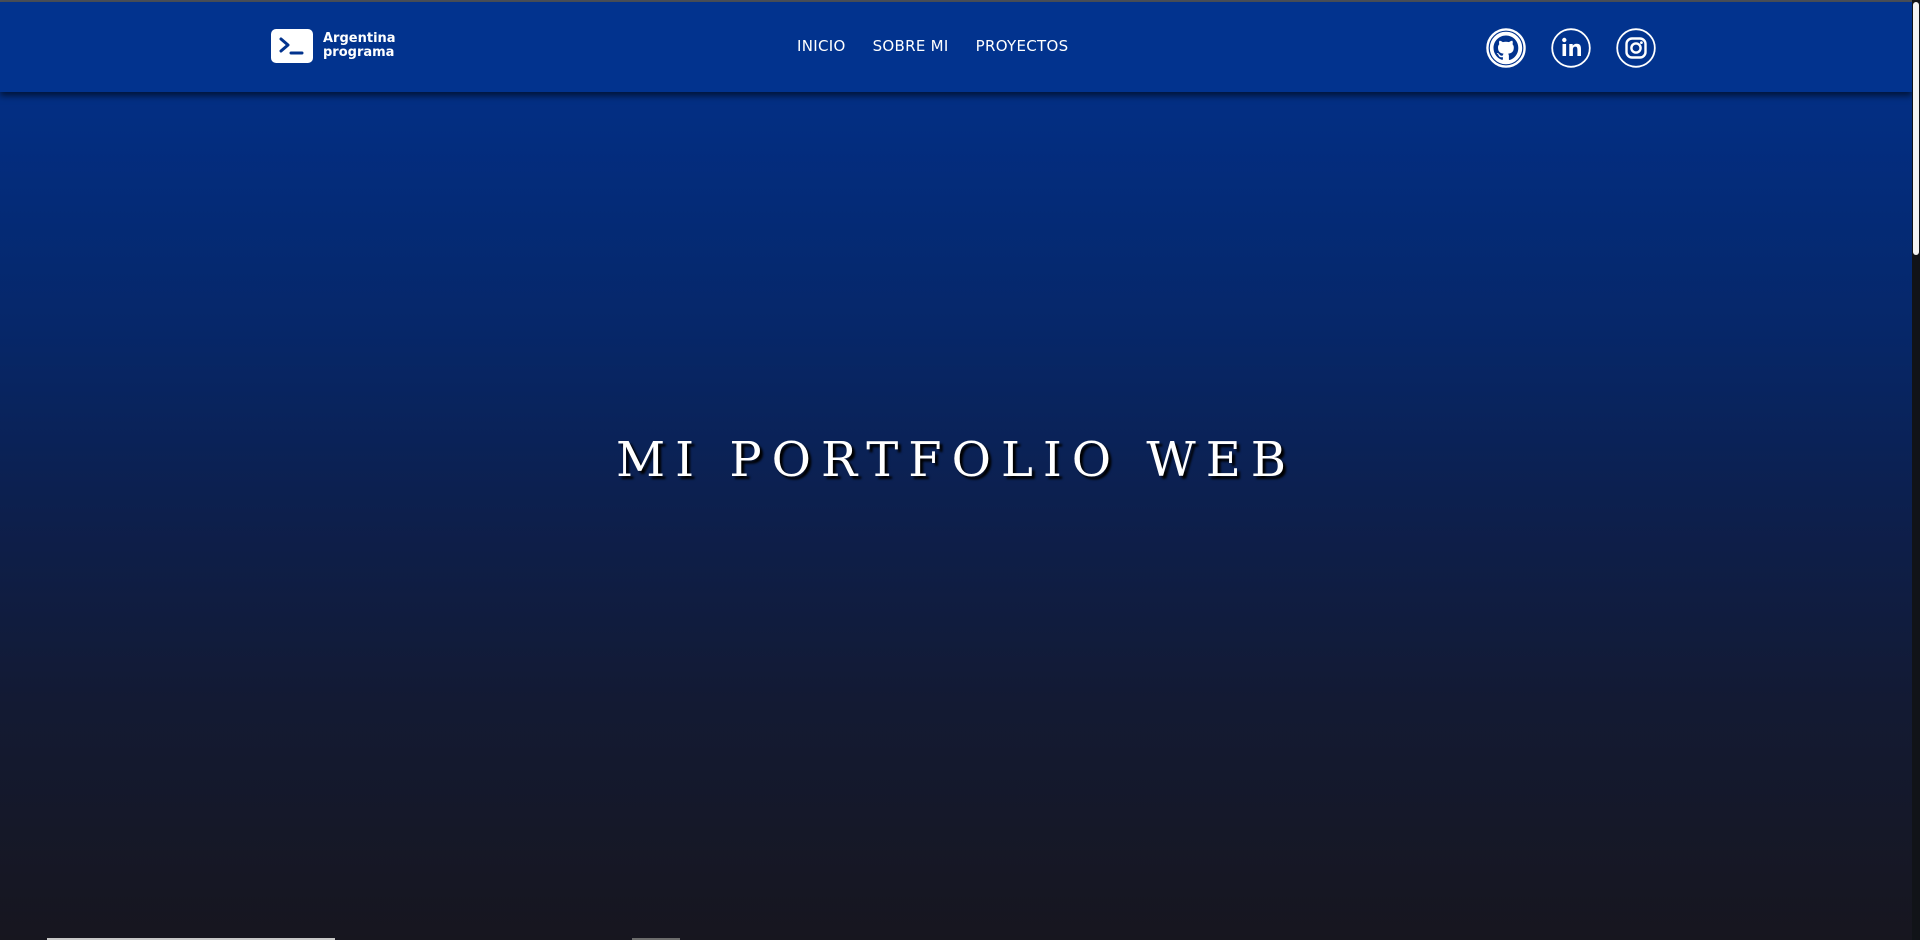  I want to click on instagram-link, so click(1636, 48).